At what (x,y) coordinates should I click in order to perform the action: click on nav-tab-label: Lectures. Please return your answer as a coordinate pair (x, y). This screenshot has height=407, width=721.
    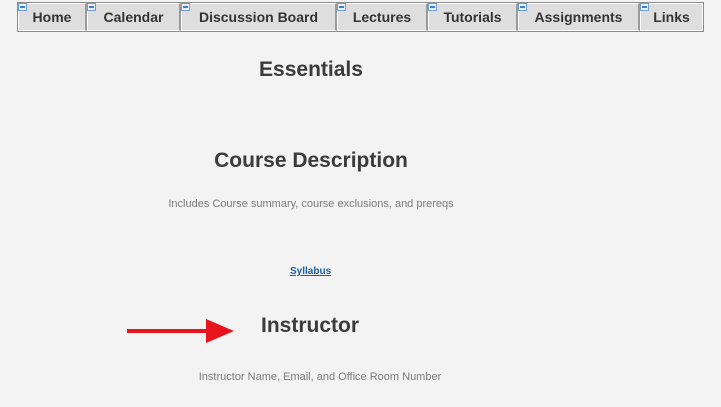
    Looking at the image, I should click on (382, 17).